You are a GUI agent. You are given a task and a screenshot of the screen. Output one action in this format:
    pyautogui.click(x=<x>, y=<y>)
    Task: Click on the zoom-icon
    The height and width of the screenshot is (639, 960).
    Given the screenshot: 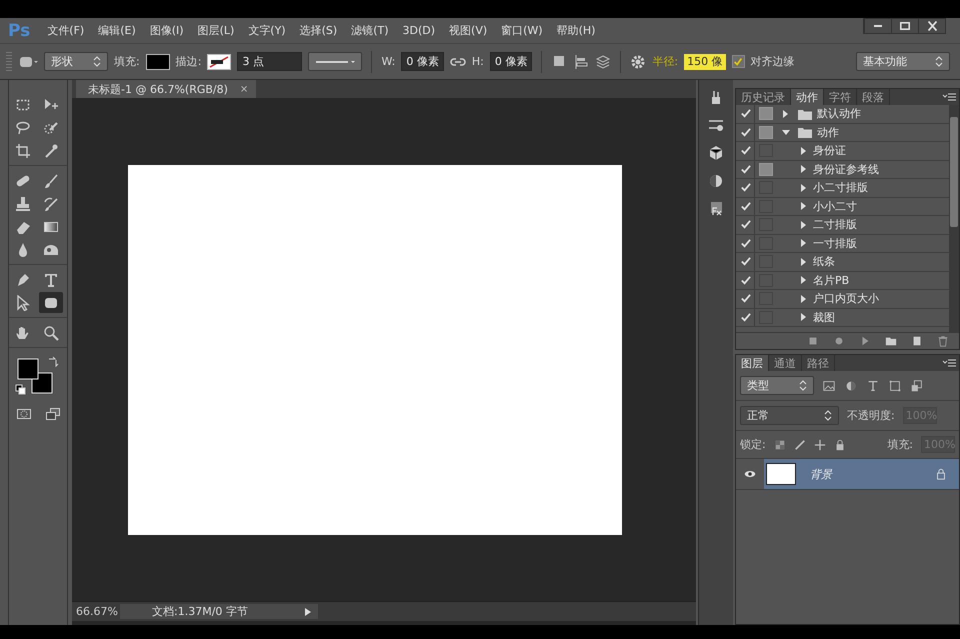 What is the action you would take?
    pyautogui.click(x=51, y=332)
    